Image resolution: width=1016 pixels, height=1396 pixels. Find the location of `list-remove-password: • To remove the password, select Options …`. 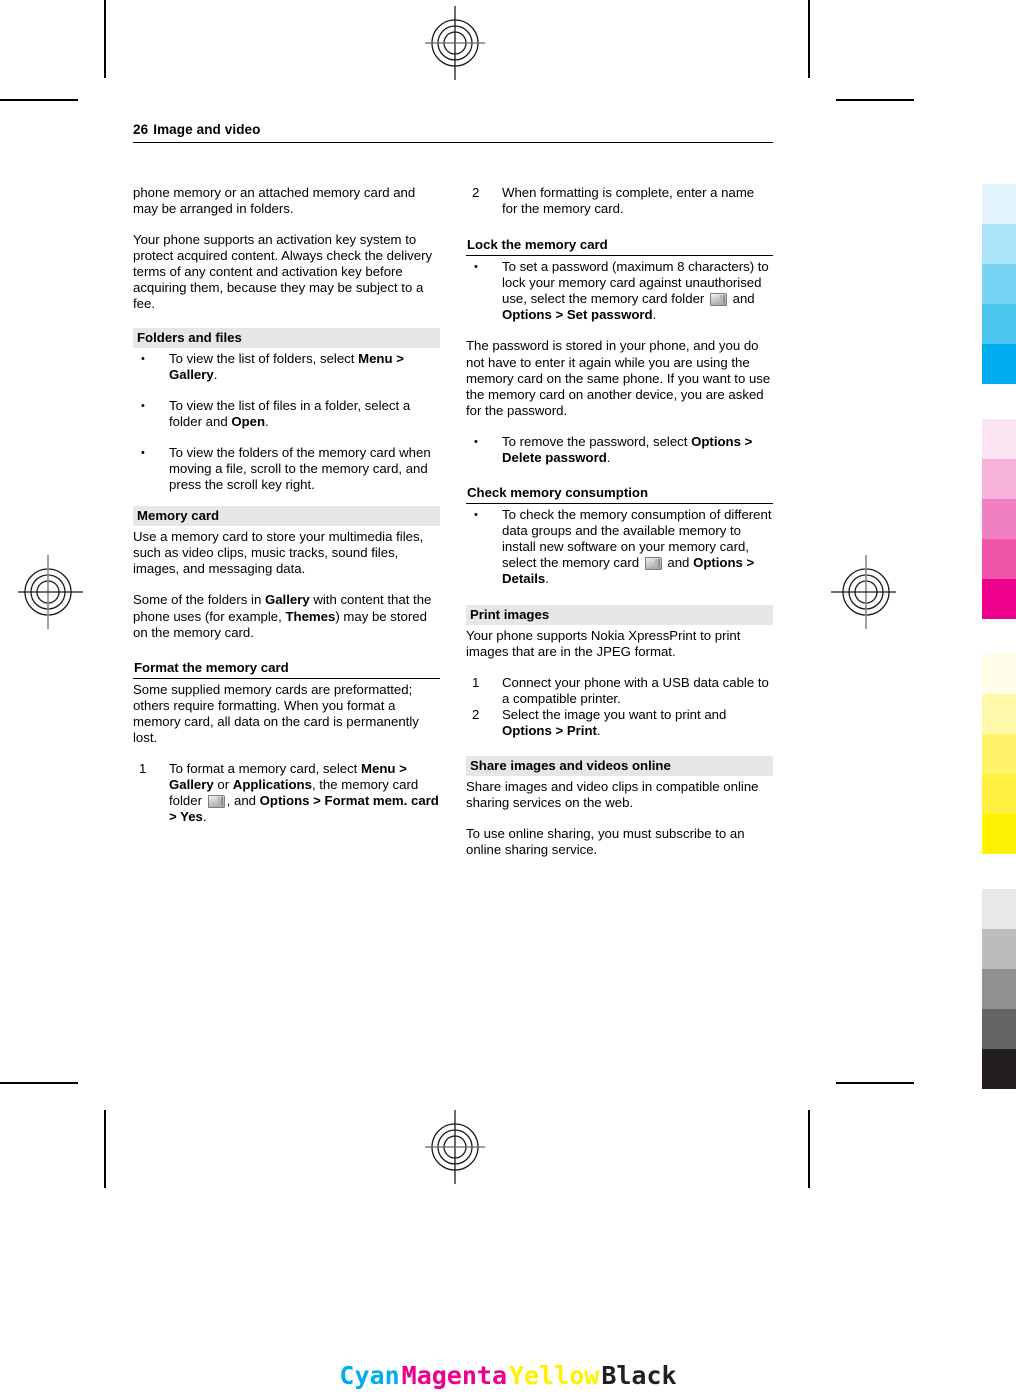

list-remove-password: • To remove the password, select Options … is located at coordinates (619, 450).